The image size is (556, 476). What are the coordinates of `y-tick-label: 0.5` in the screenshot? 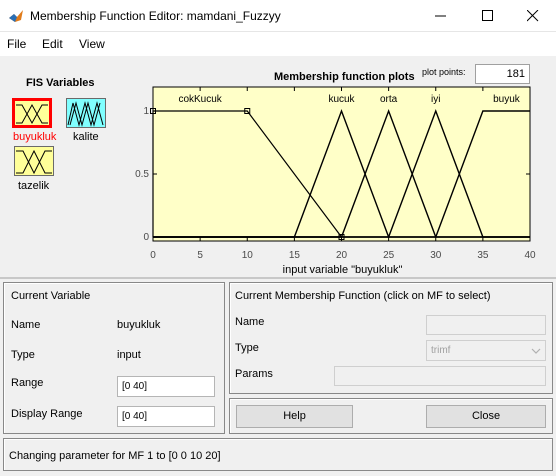 It's located at (142, 174).